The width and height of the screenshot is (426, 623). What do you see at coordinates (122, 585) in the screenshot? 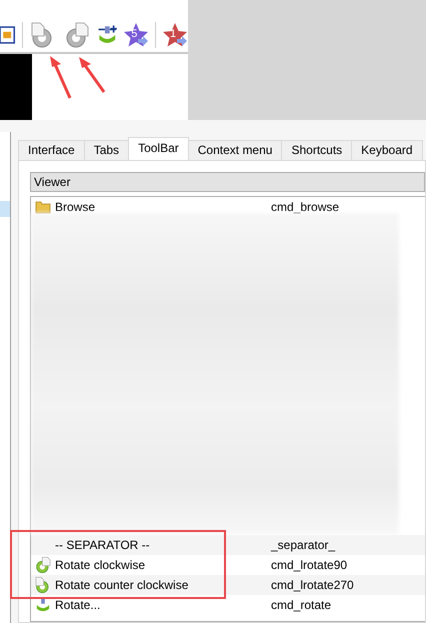
I see `command-name: Rotate counter clockwise` at bounding box center [122, 585].